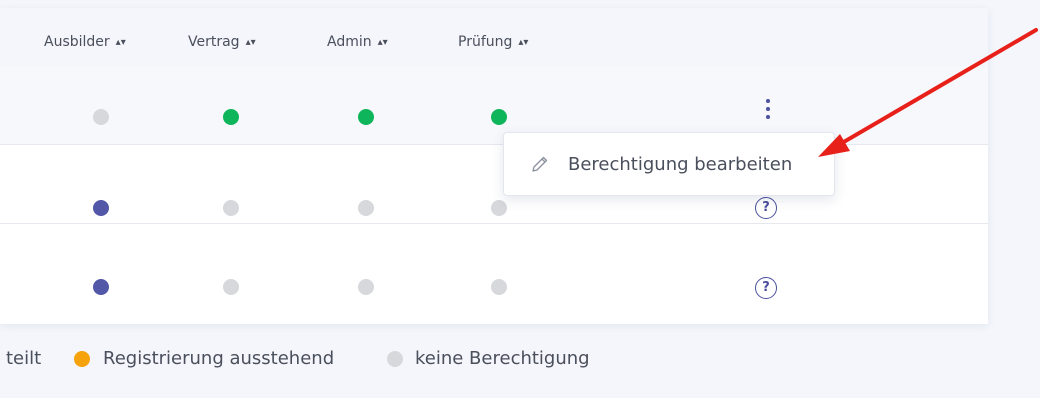 This screenshot has width=1040, height=398. Describe the element at coordinates (768, 109) in the screenshot. I see `kebab-menu-icon` at that location.